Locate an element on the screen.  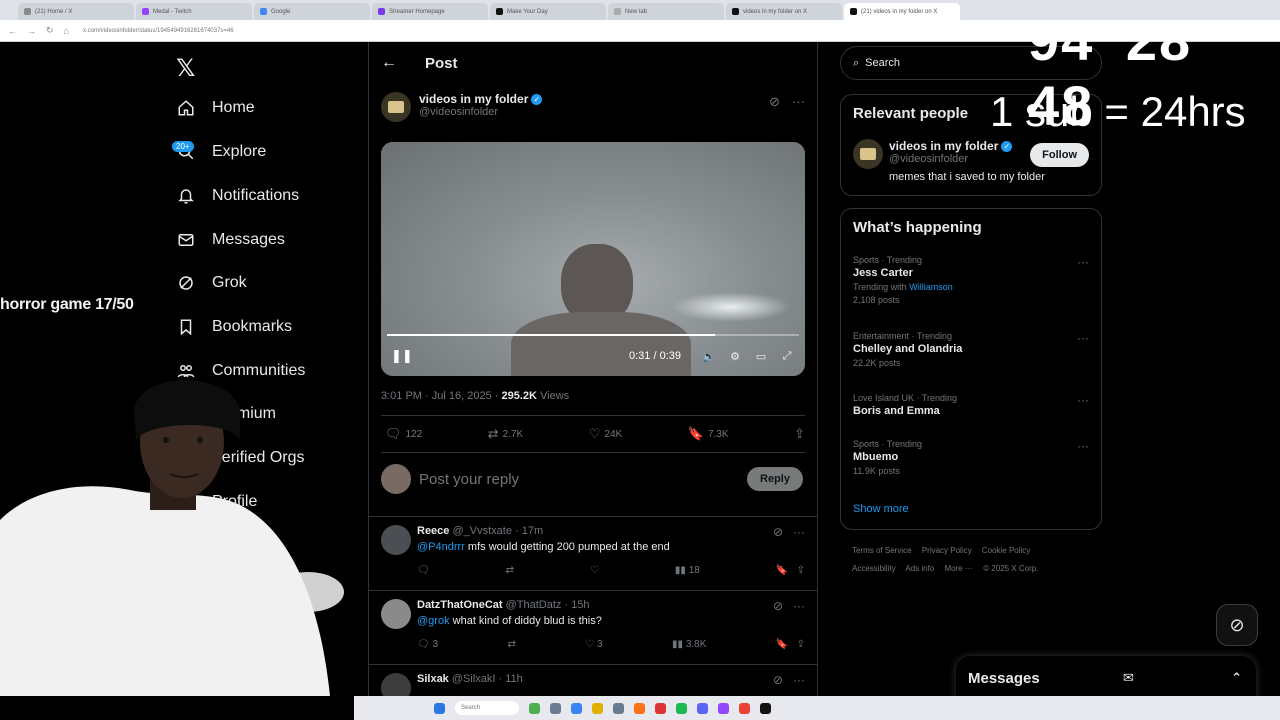
reply-action: 🗨 3 is located at coordinates (427, 644).